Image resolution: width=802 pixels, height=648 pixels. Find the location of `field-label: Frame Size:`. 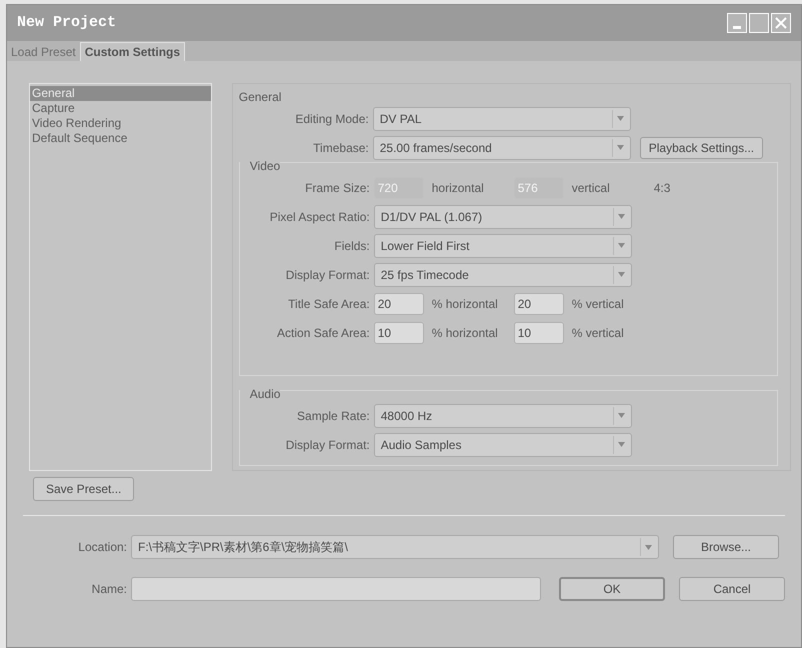

field-label: Frame Size: is located at coordinates (337, 188).